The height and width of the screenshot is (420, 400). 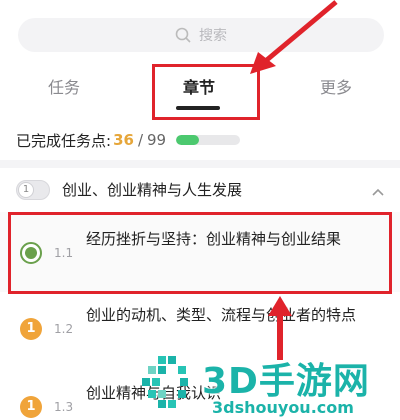 What do you see at coordinates (165, 382) in the screenshot?
I see `watermark-logo-icon` at bounding box center [165, 382].